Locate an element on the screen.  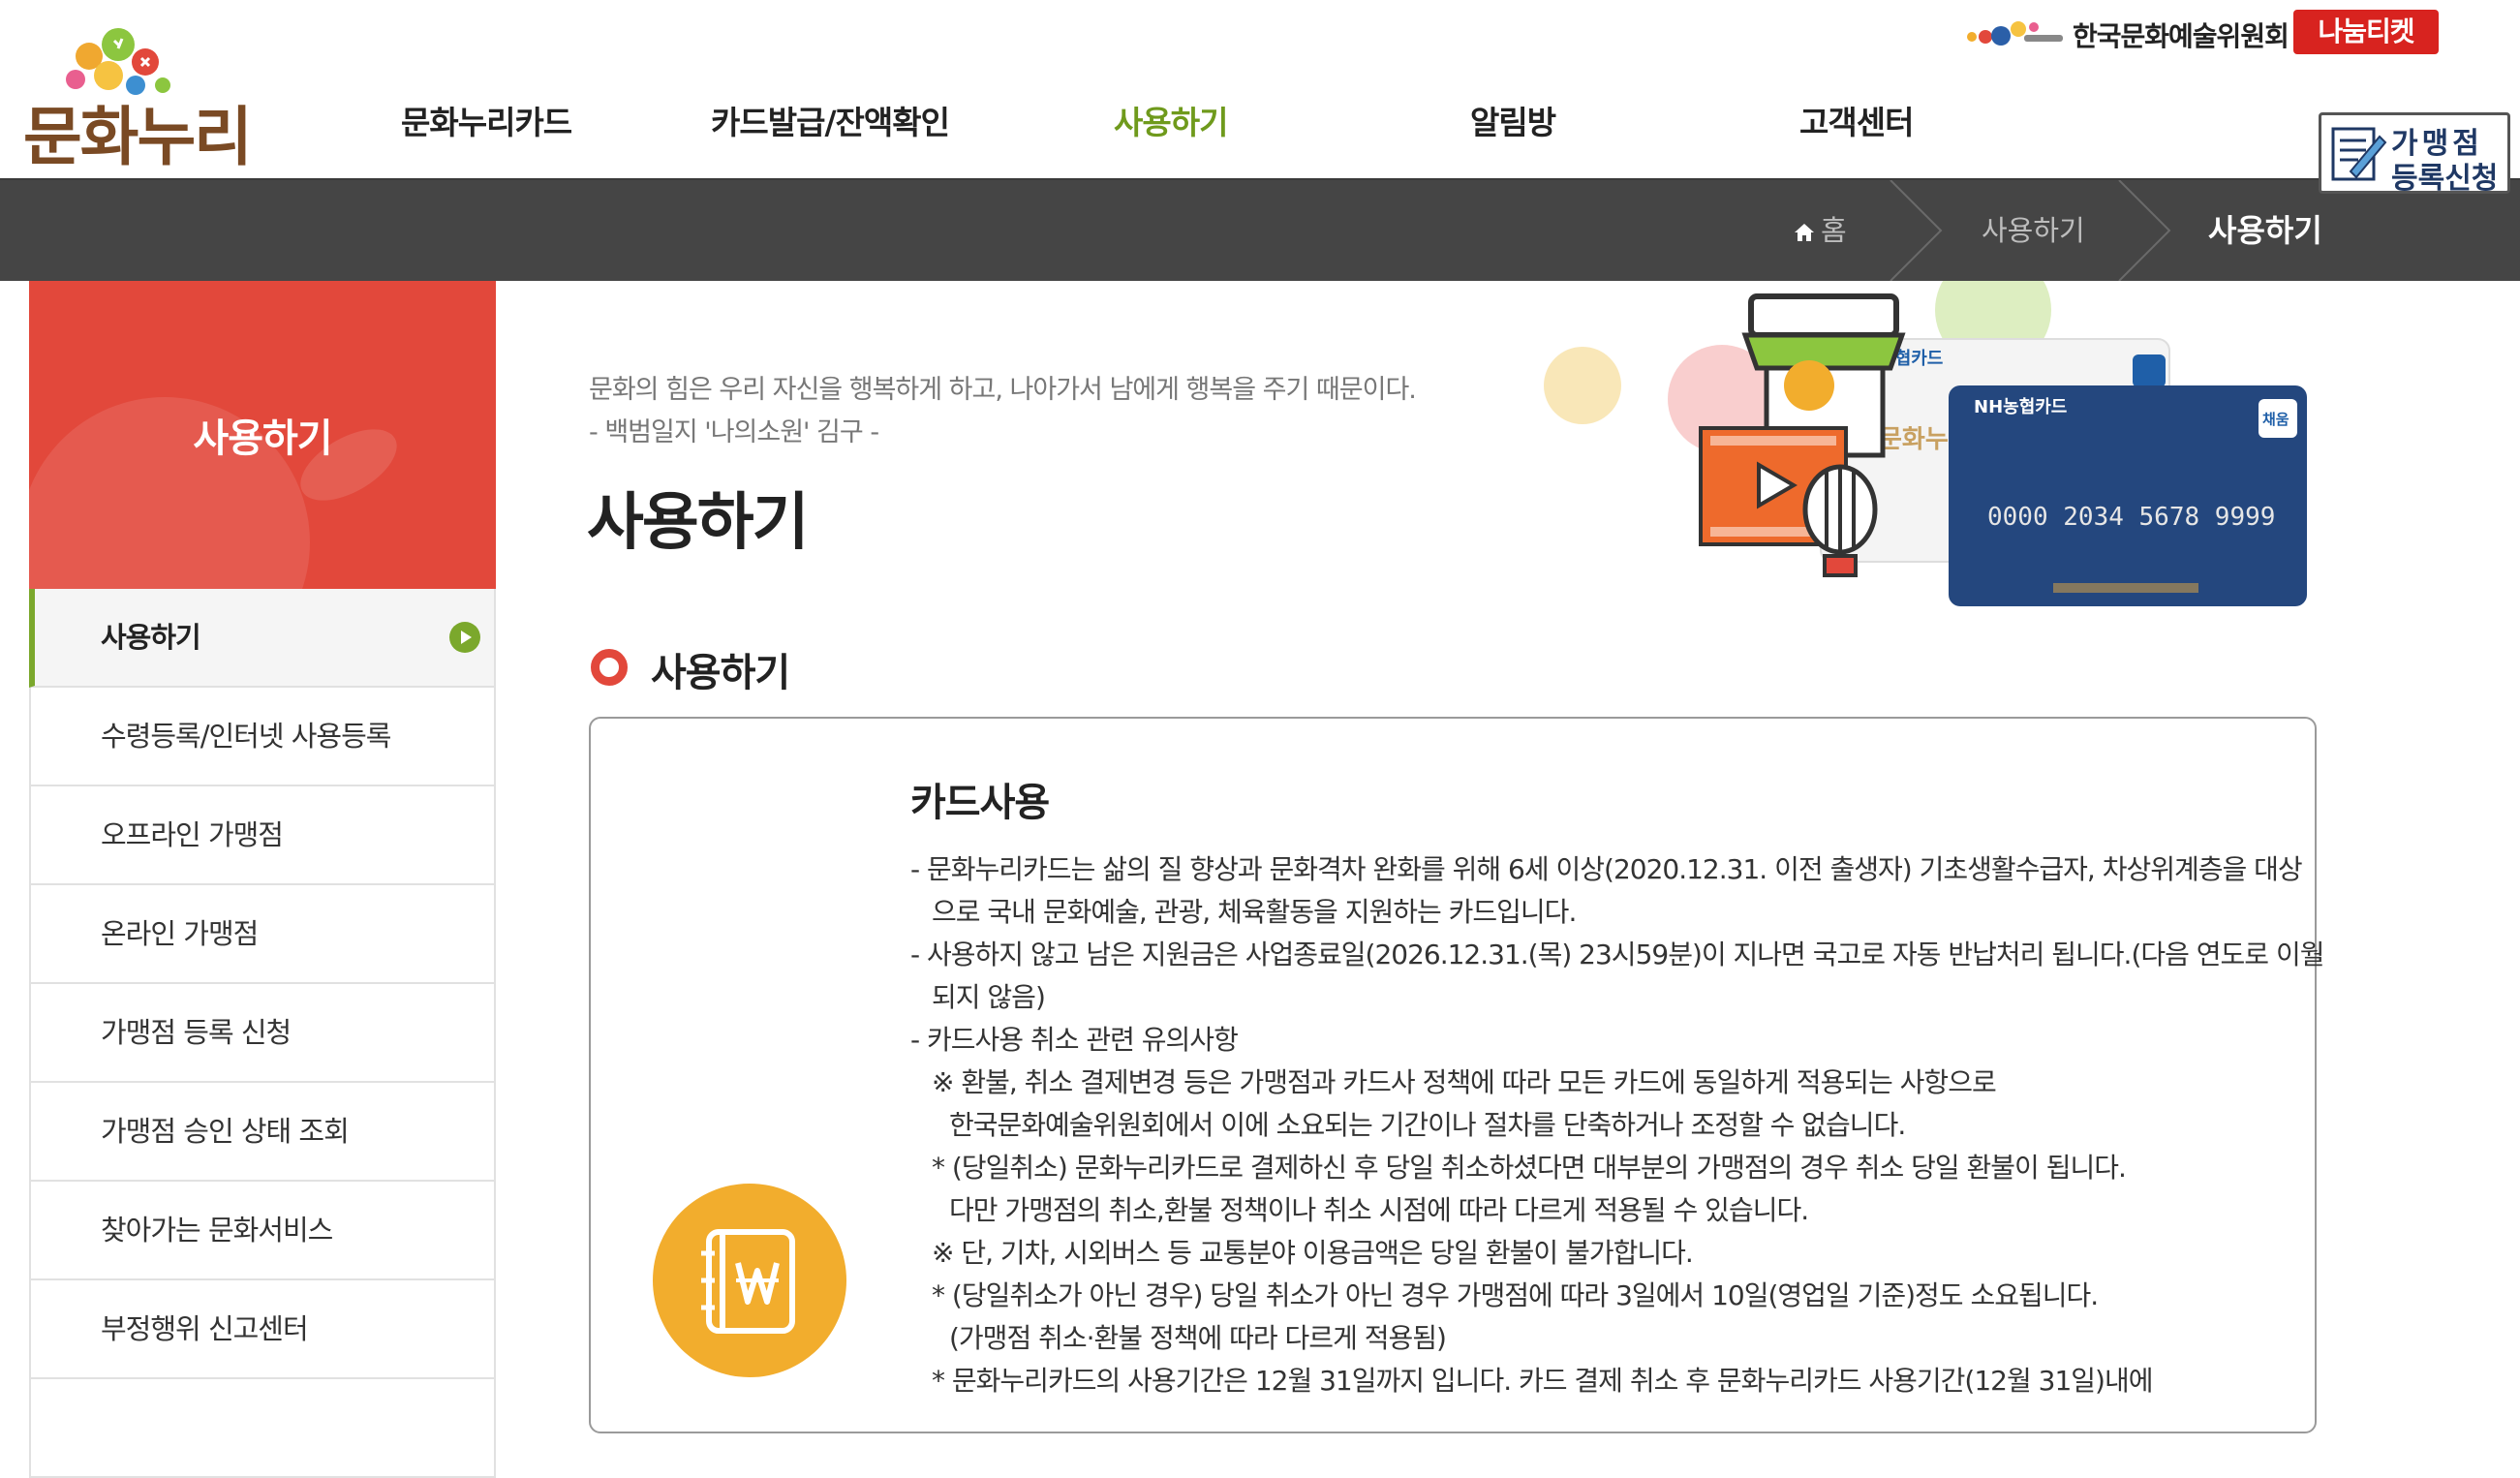
nav-notice: 알림방 is located at coordinates (1513, 120).